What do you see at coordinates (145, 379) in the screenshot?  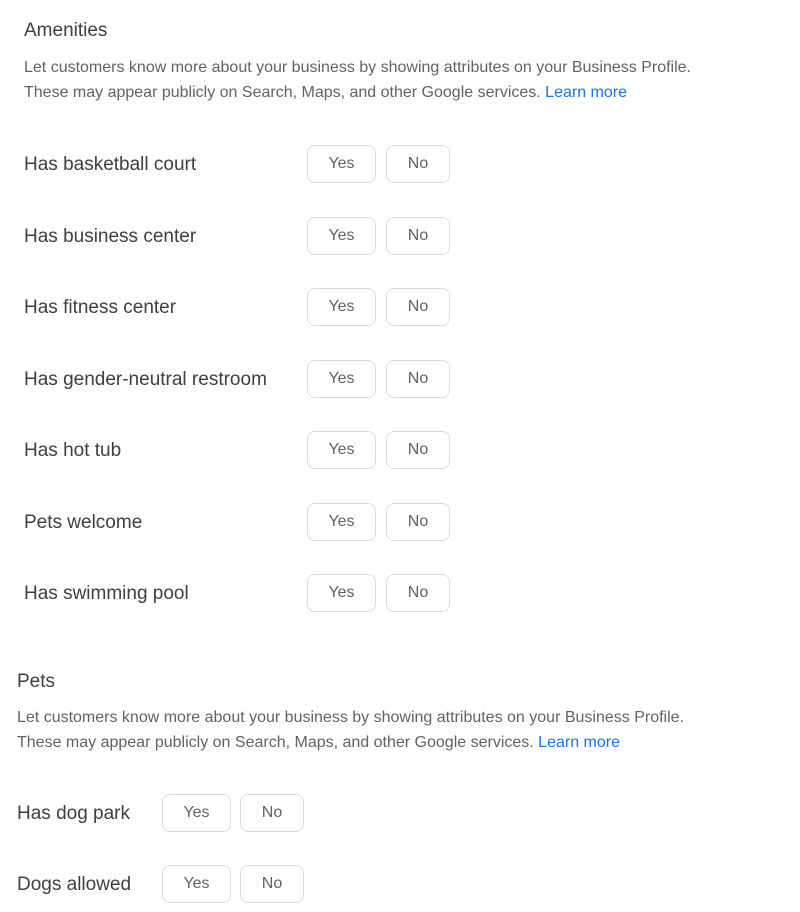 I see `amenity-label: Has gender-neutral restroom` at bounding box center [145, 379].